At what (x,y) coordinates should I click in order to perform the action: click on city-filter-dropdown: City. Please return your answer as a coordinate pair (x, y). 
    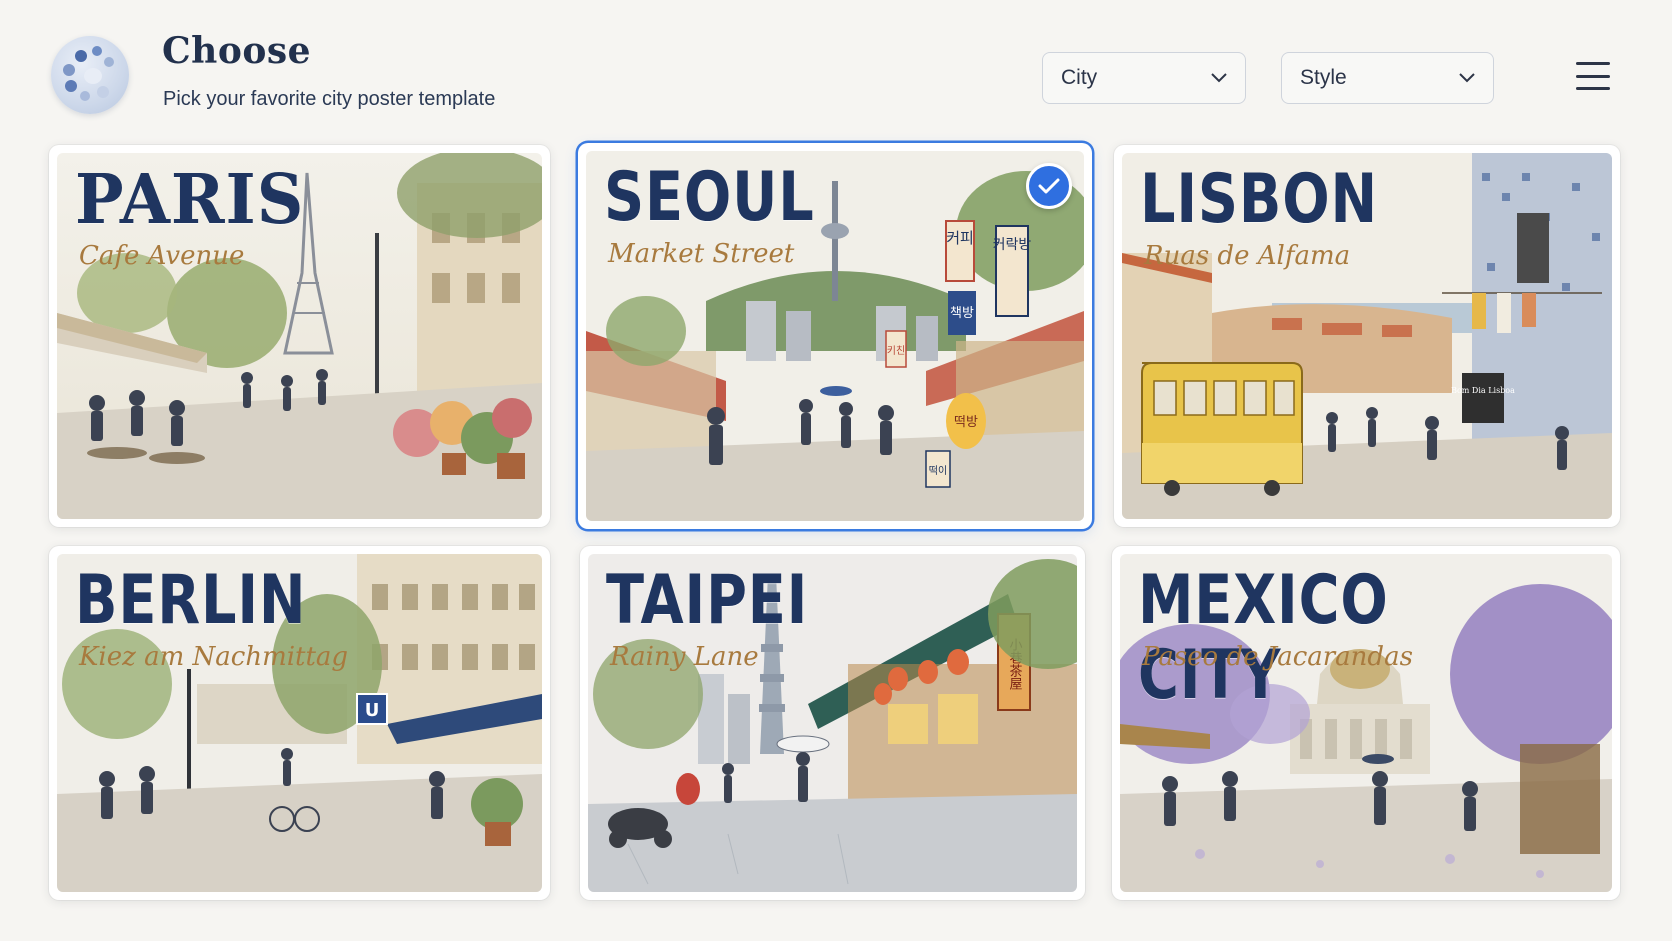
    Looking at the image, I should click on (1144, 78).